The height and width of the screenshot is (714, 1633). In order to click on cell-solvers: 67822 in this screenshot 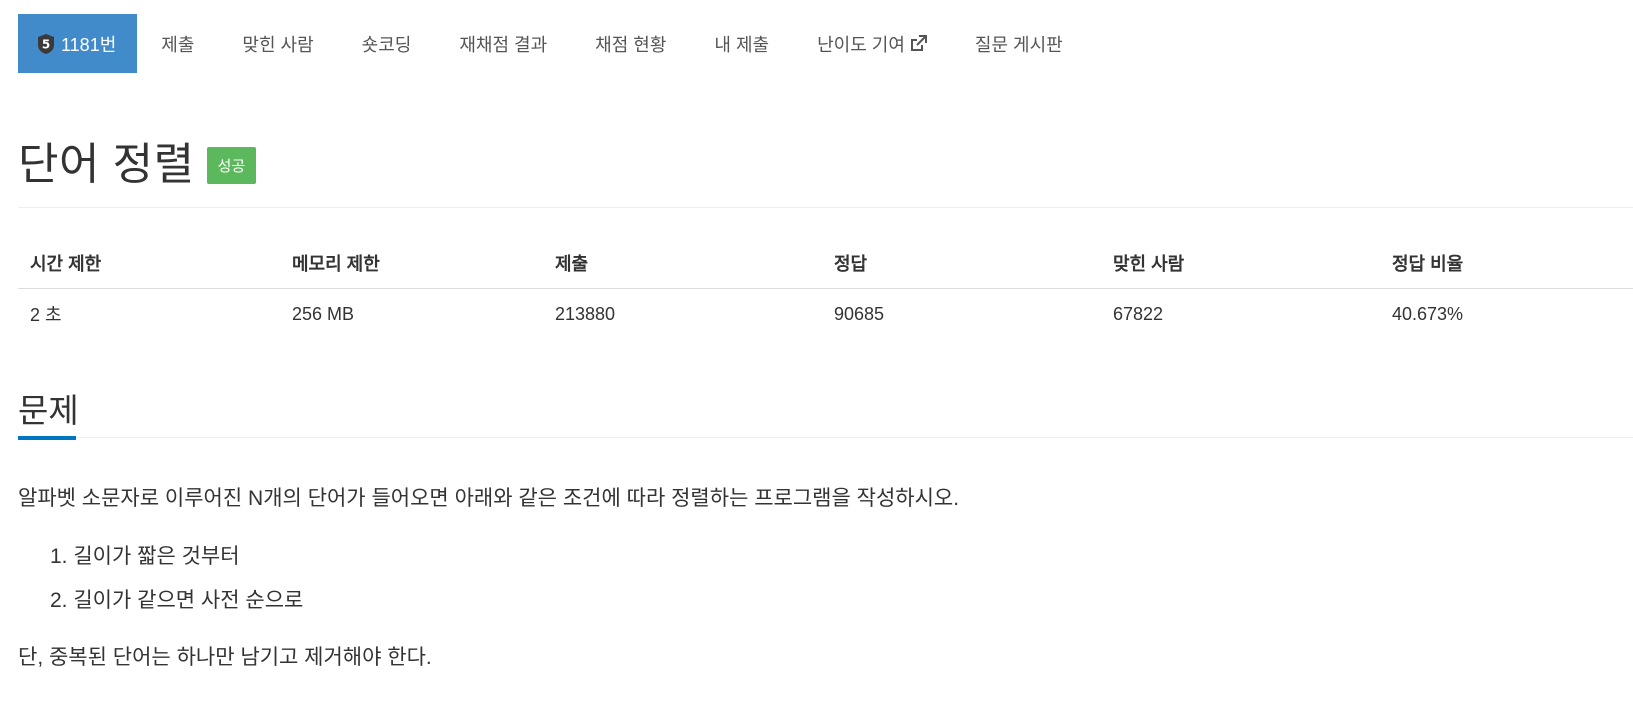, I will do `click(1138, 313)`.